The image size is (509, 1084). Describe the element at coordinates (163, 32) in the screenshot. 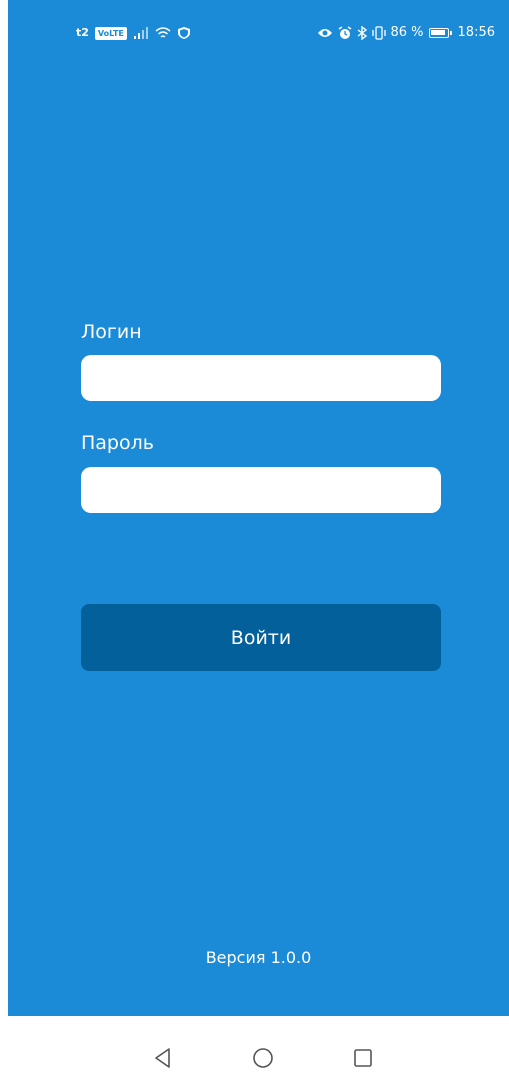

I see `wifi-icon` at that location.